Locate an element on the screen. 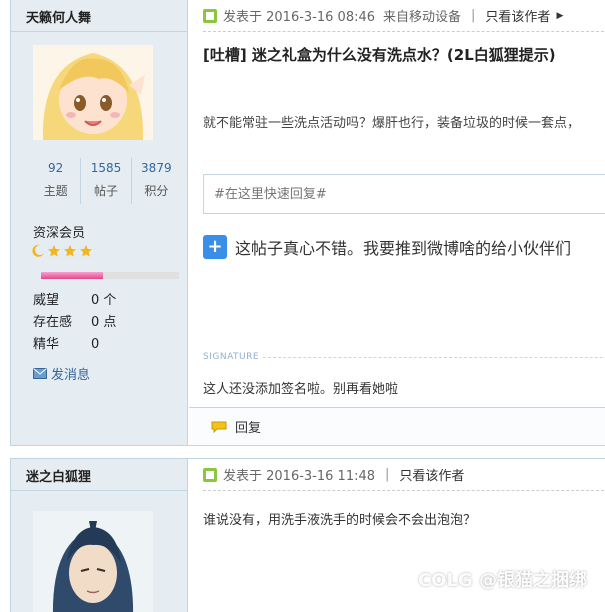 The height and width of the screenshot is (612, 605). signature-line is located at coordinates (434, 357).